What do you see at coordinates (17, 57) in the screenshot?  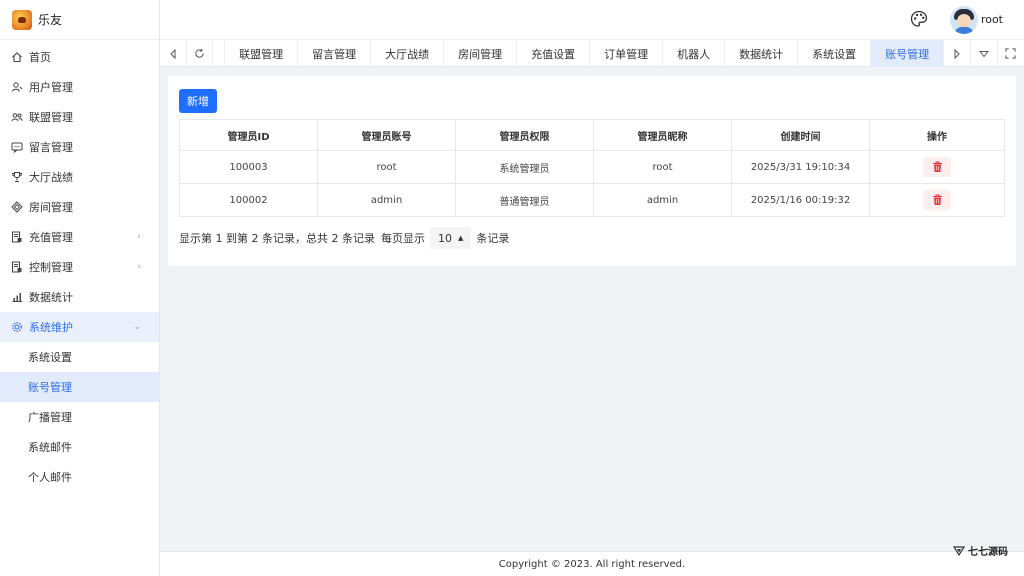 I see `home-icon` at bounding box center [17, 57].